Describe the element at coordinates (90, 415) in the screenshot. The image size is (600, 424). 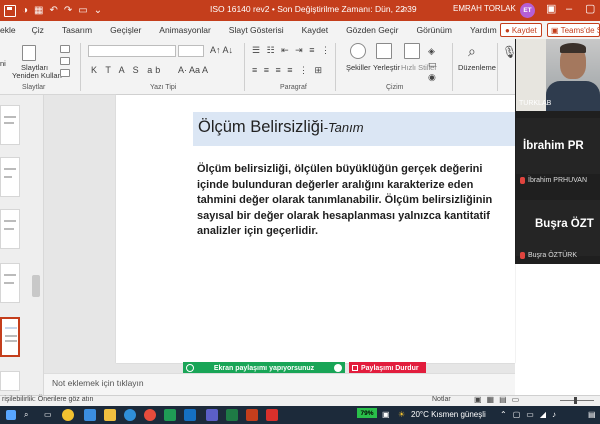
I see `mail-icon` at that location.